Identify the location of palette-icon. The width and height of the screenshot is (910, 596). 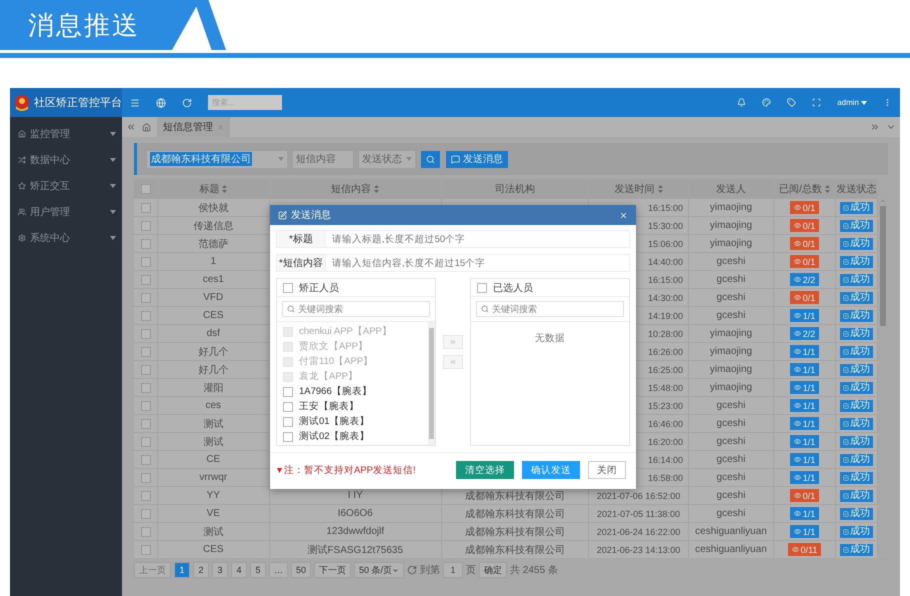
(767, 102).